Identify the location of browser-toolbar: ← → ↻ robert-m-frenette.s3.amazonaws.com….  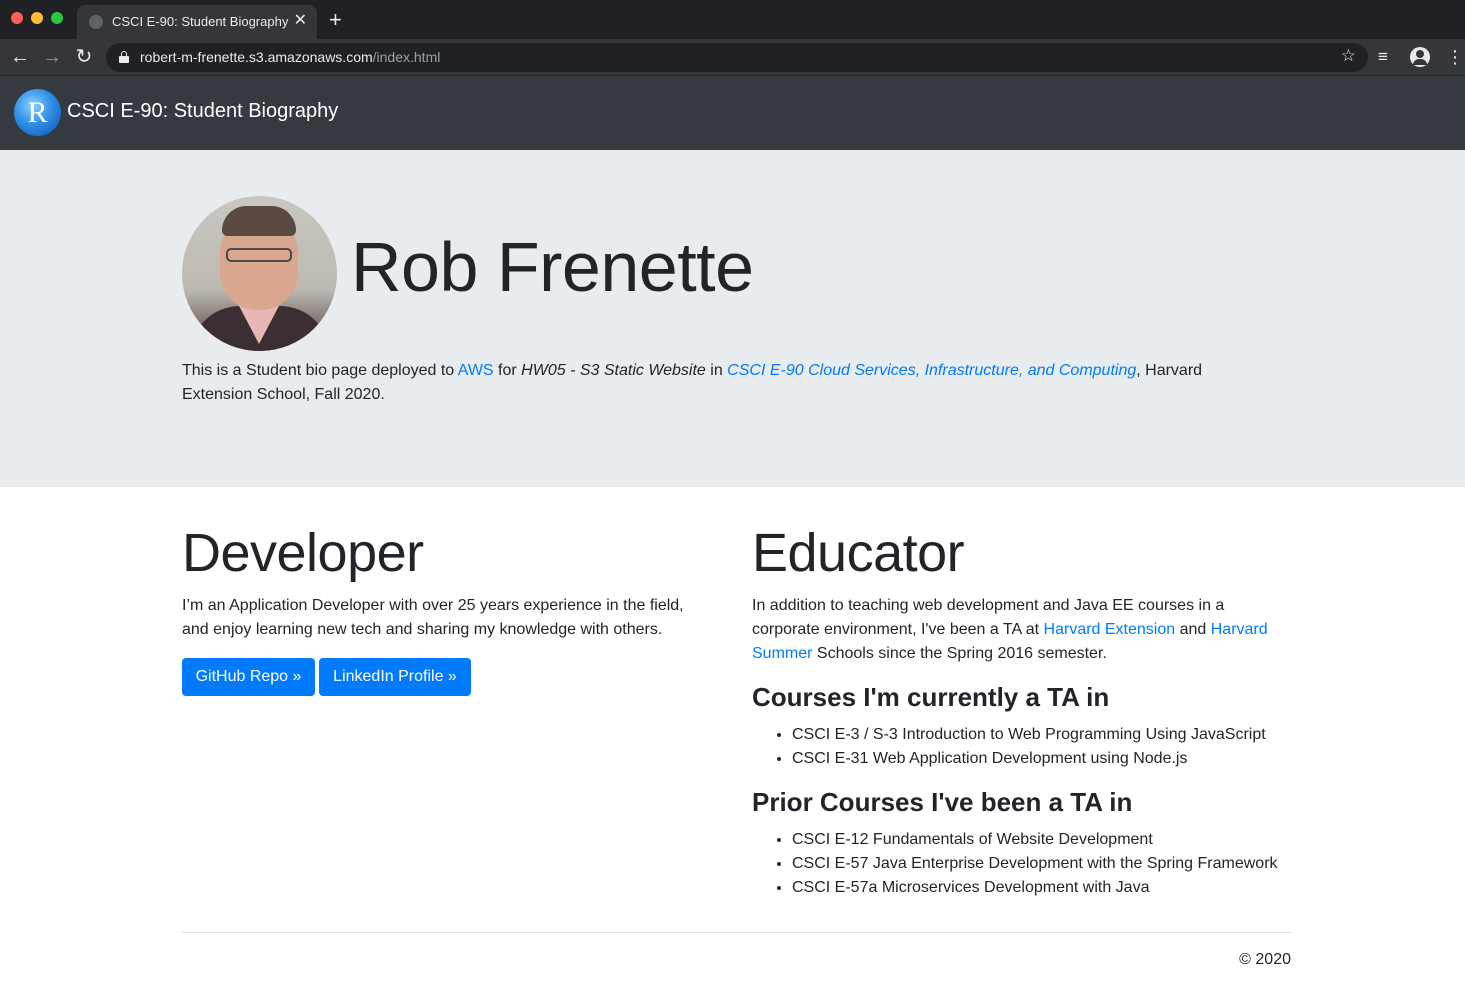
(732, 57).